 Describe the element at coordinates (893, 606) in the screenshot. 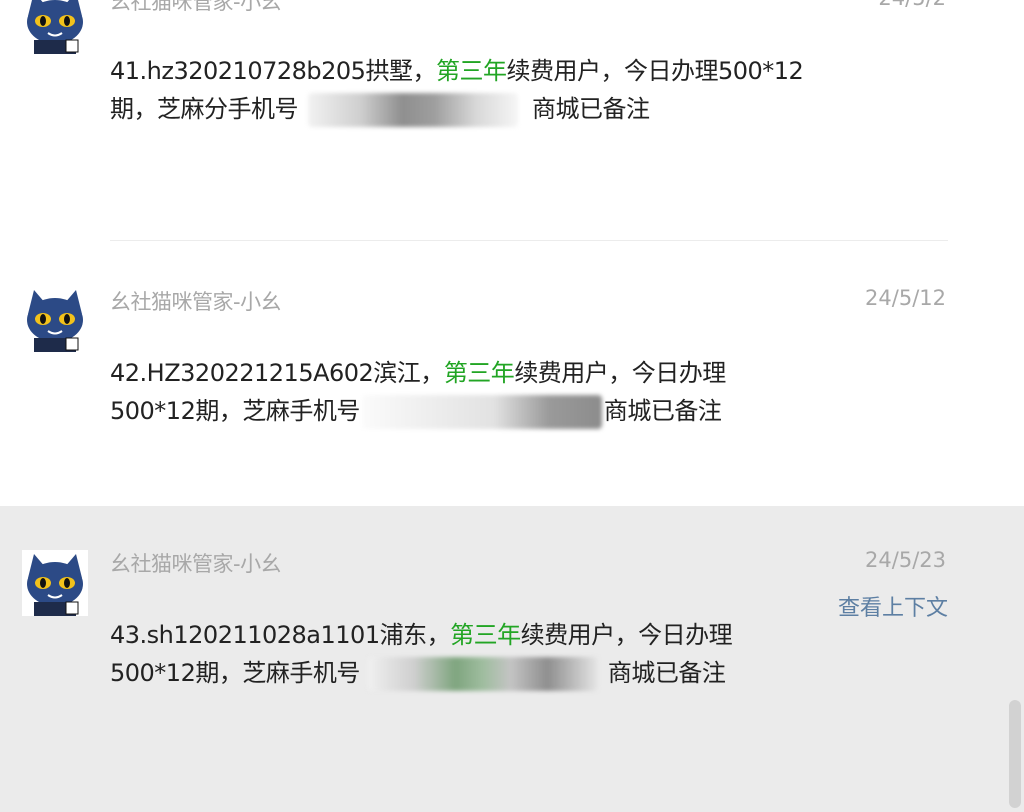

I see `view-context-link: 查看上下文` at that location.